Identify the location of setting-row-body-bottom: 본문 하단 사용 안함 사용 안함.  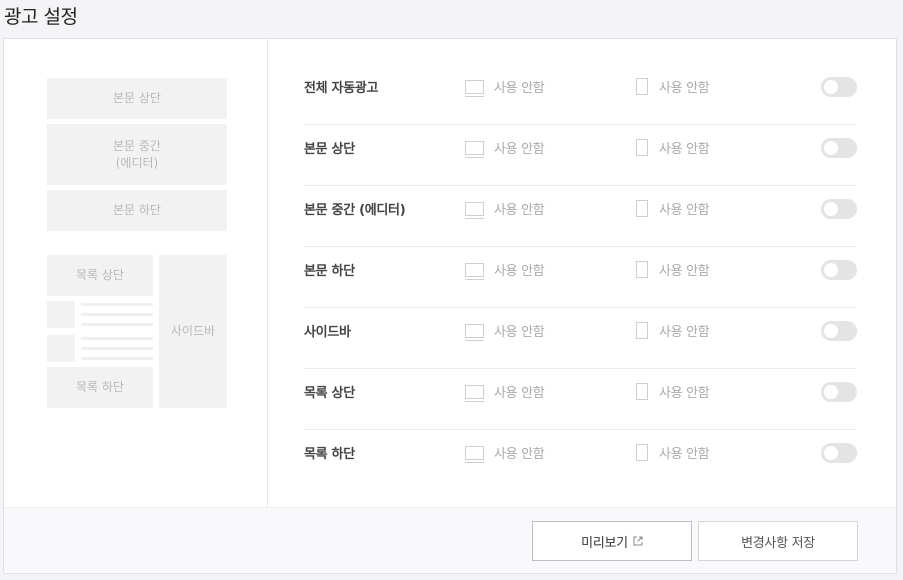
(580, 277).